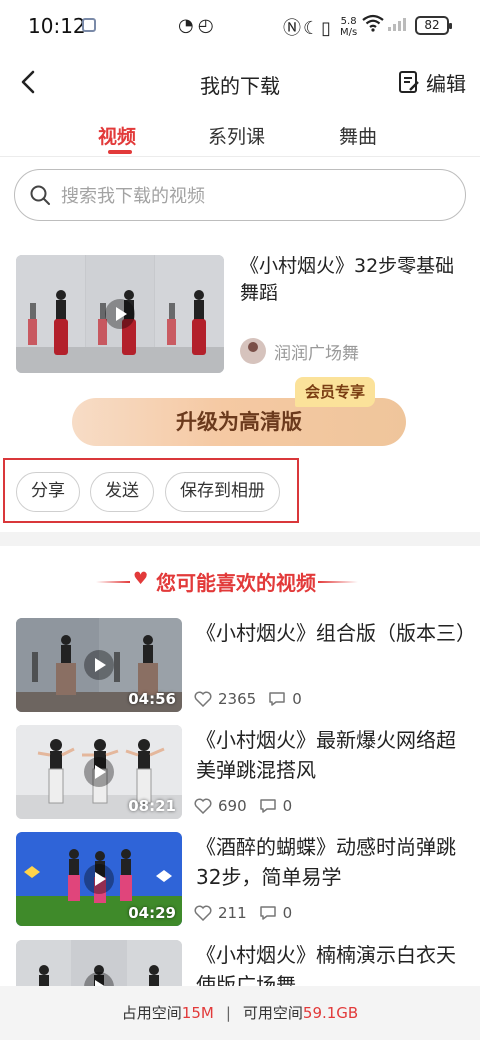 The width and height of the screenshot is (480, 1040). Describe the element at coordinates (120, 152) in the screenshot. I see `active-tab-indicator` at that location.